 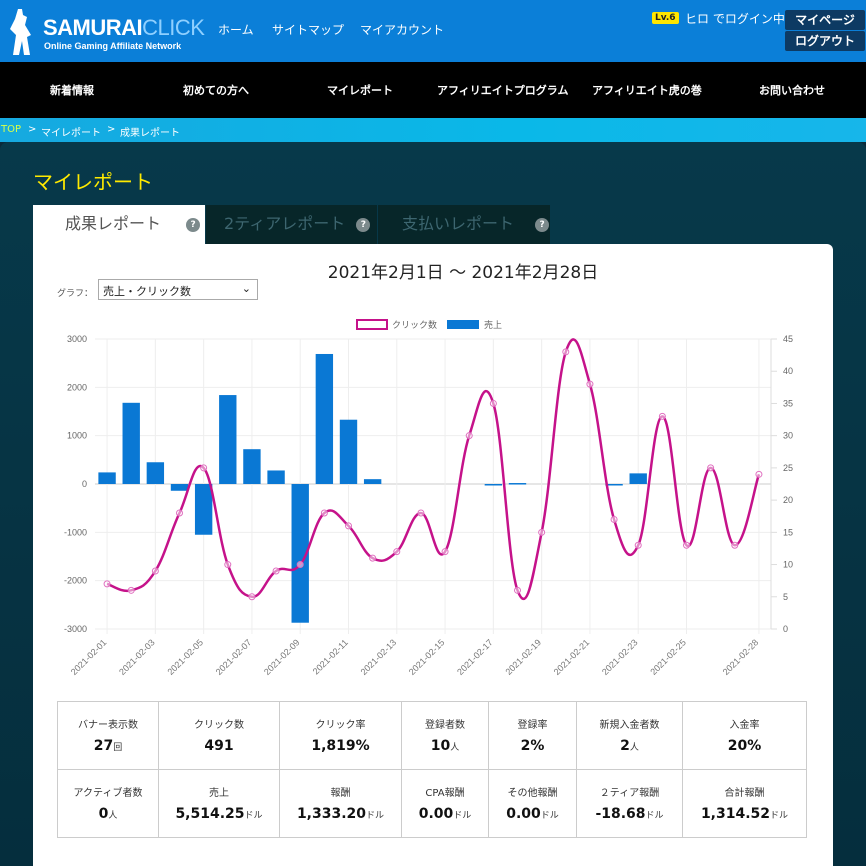 What do you see at coordinates (340, 793) in the screenshot?
I see `stat-label: 報酬` at bounding box center [340, 793].